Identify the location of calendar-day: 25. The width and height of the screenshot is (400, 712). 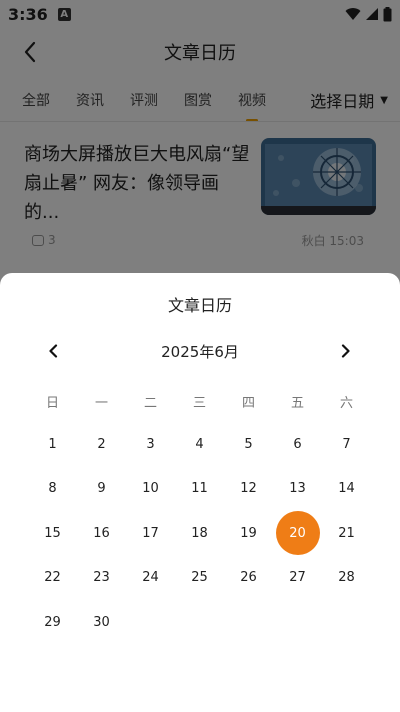
(199, 578).